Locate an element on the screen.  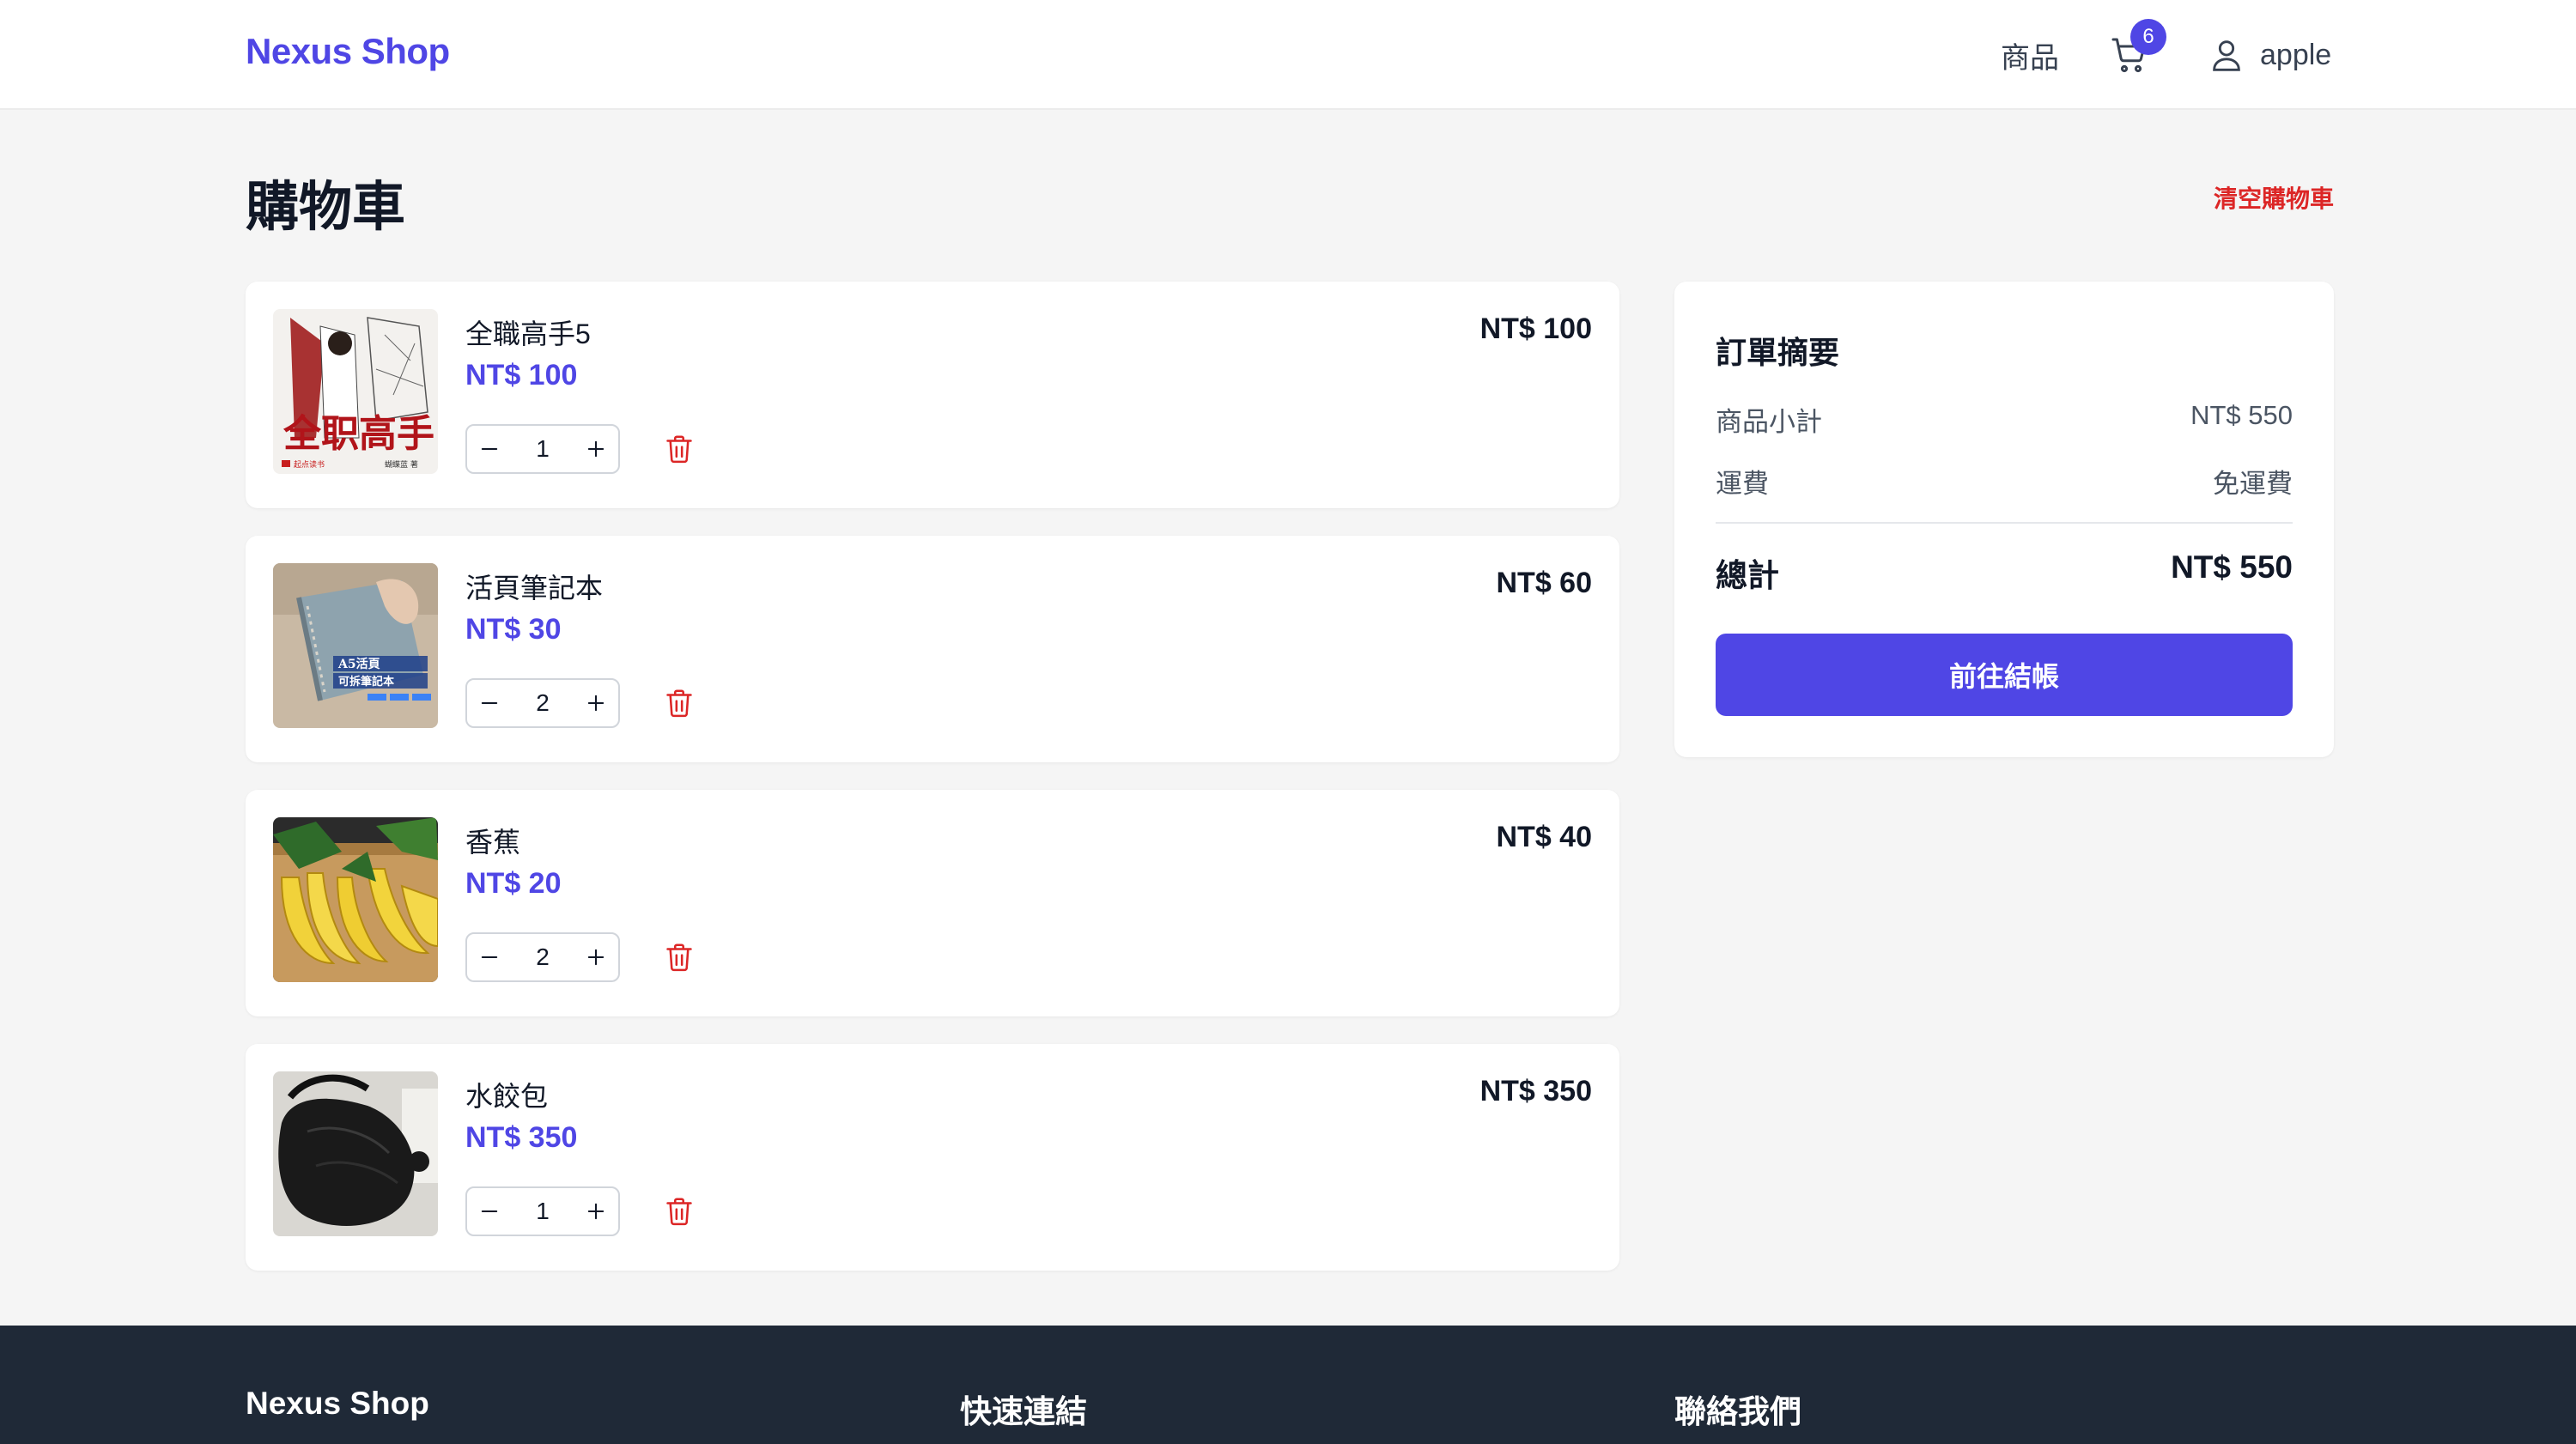
total-row: 總計 NT$ 550 is located at coordinates (2004, 573).